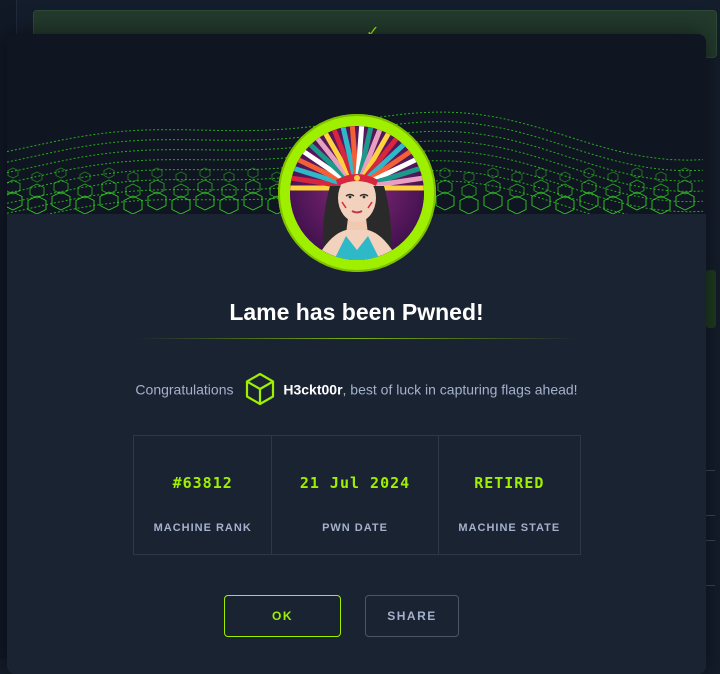 The height and width of the screenshot is (674, 720). I want to click on hexagon-cube-icon, so click(260, 389).